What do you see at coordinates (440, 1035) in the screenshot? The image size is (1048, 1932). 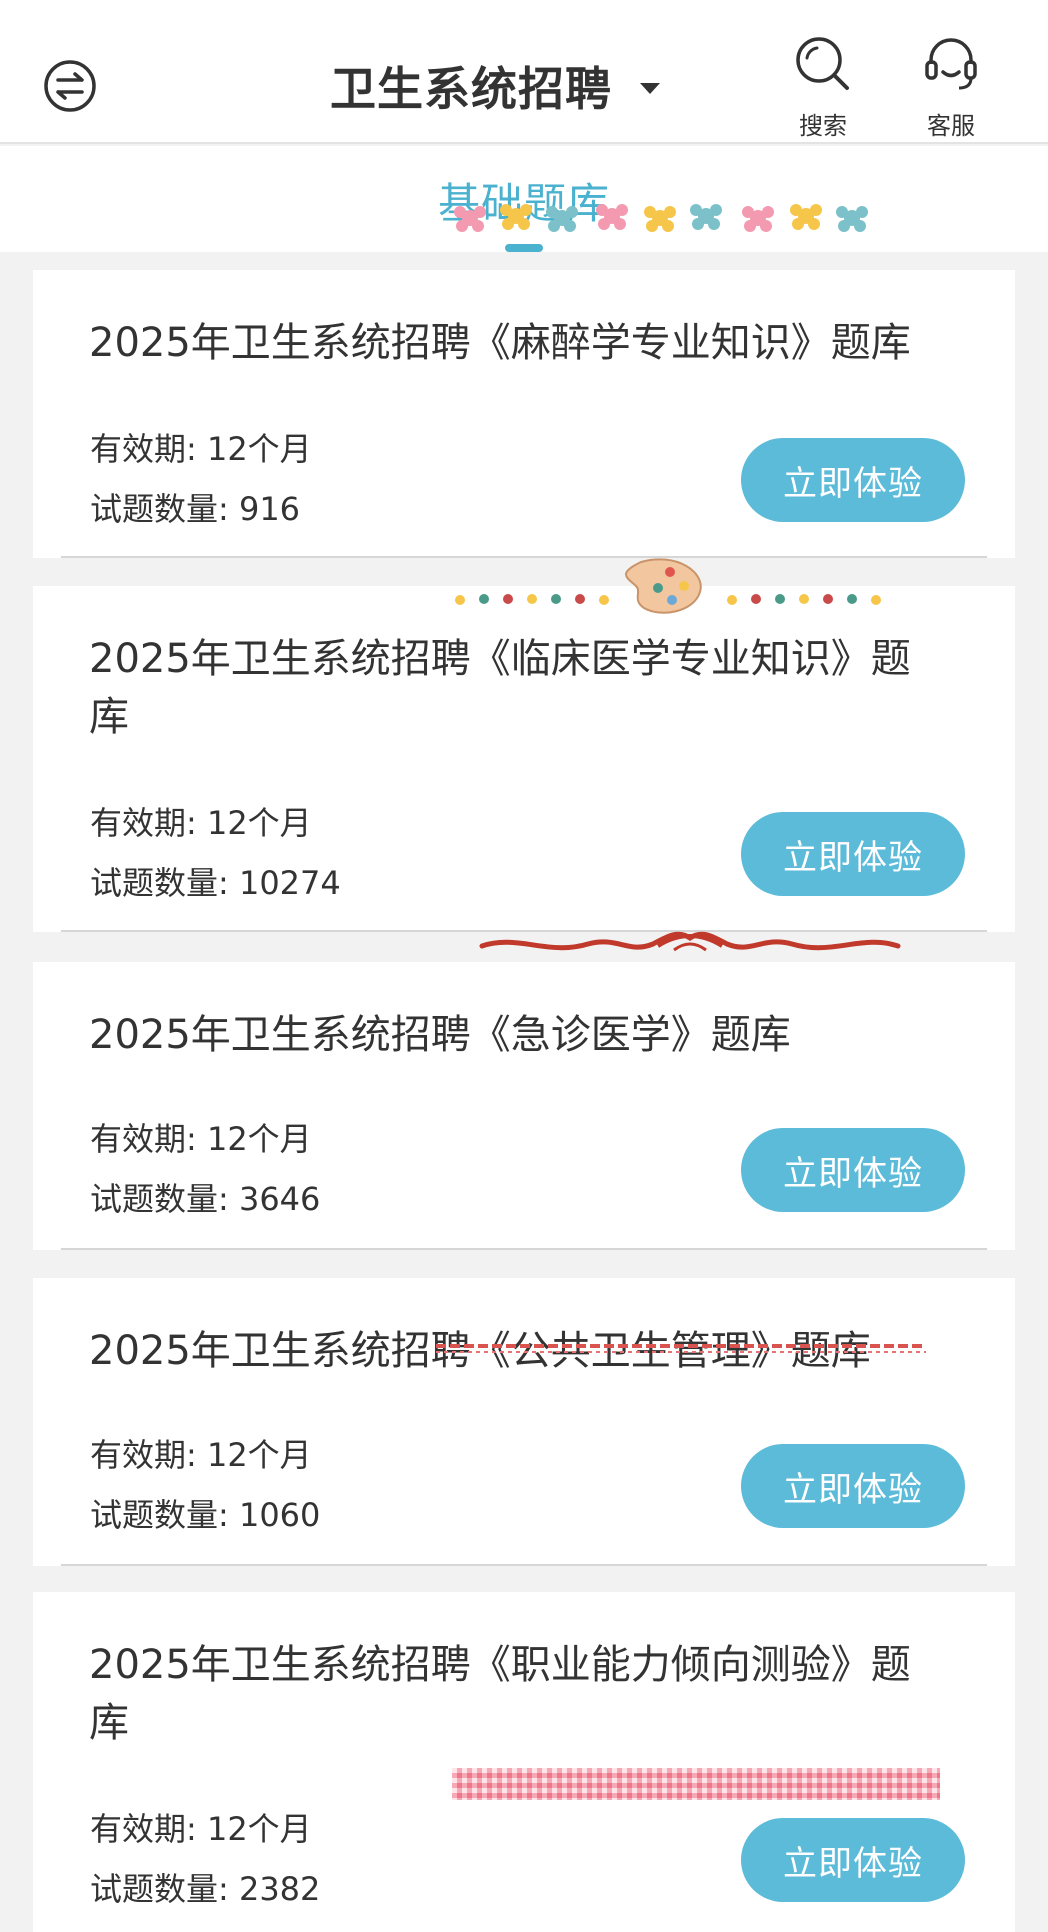 I see `card-title: 2025年卫生系统招聘《急诊医学》题库` at bounding box center [440, 1035].